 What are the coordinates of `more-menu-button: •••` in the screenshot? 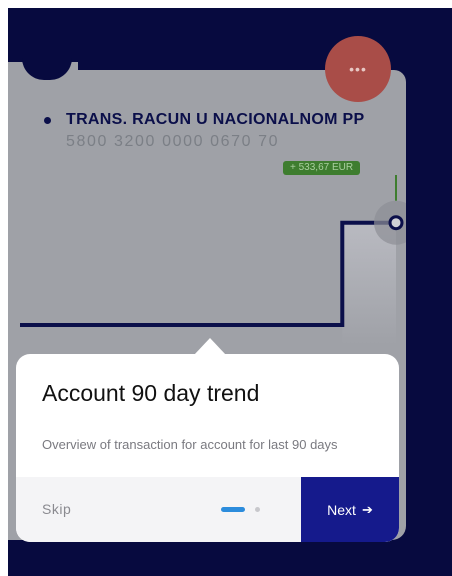 It's located at (358, 69).